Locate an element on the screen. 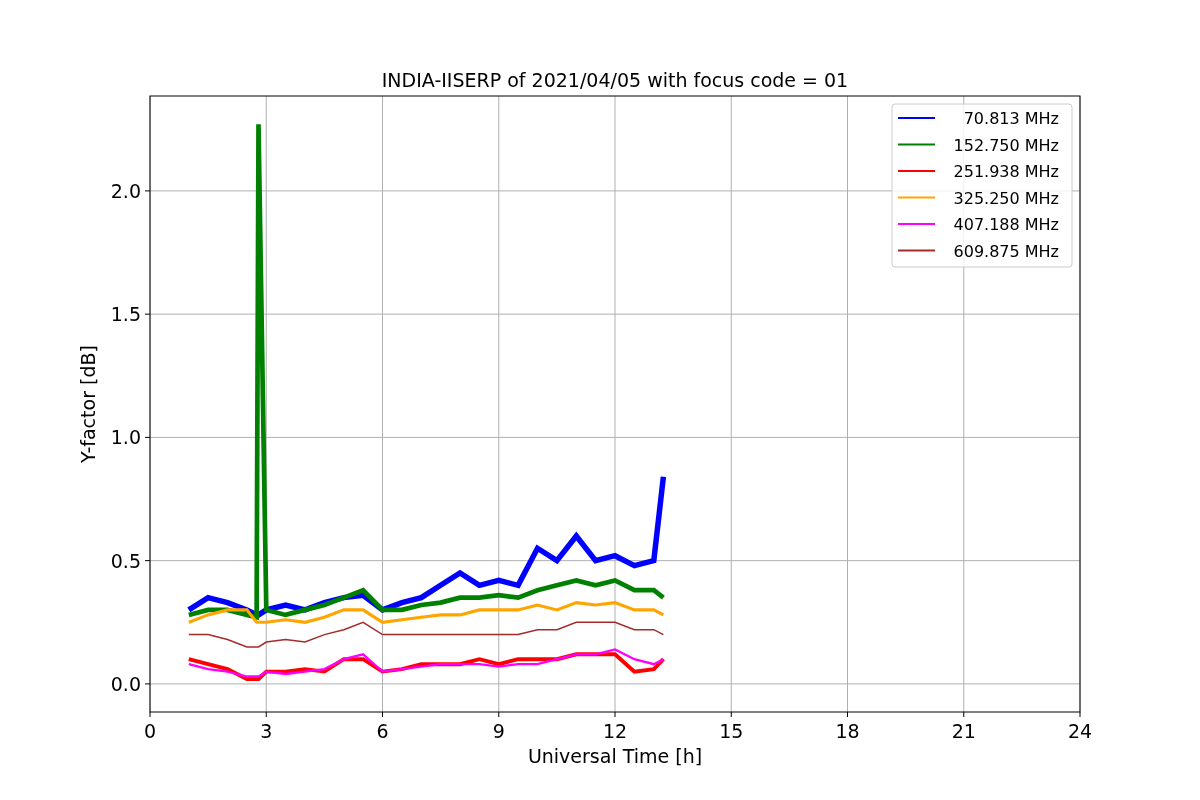 The width and height of the screenshot is (1200, 800). y-axis-label: Y-factor [dB] is located at coordinates (88, 404).